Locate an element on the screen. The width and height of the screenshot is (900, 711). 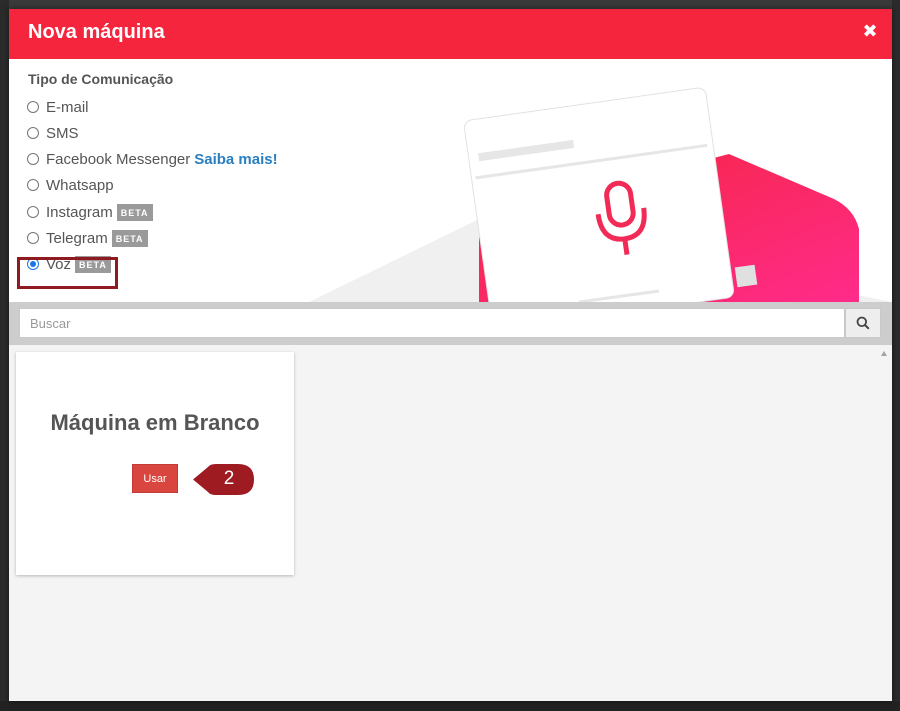
radio-sms is located at coordinates (33, 133).